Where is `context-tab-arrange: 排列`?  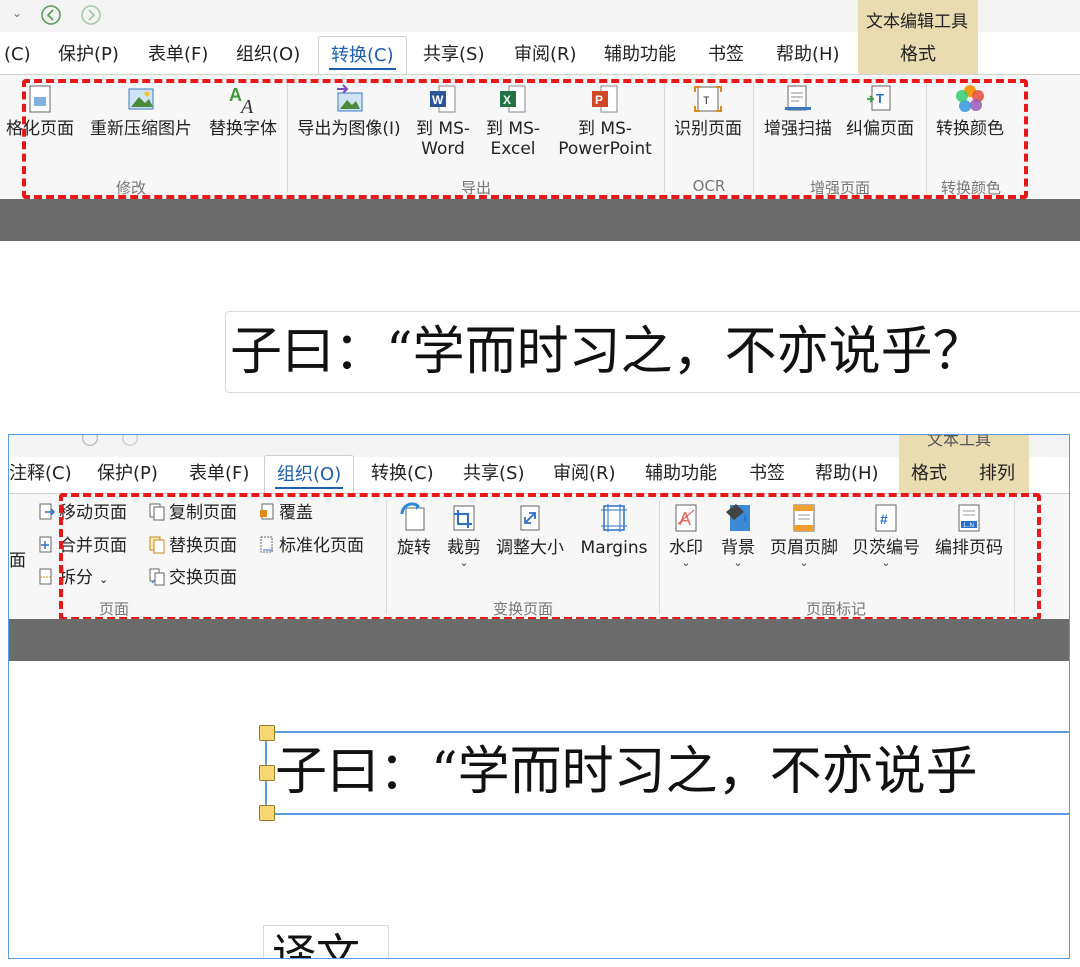 context-tab-arrange: 排列 is located at coordinates (997, 474).